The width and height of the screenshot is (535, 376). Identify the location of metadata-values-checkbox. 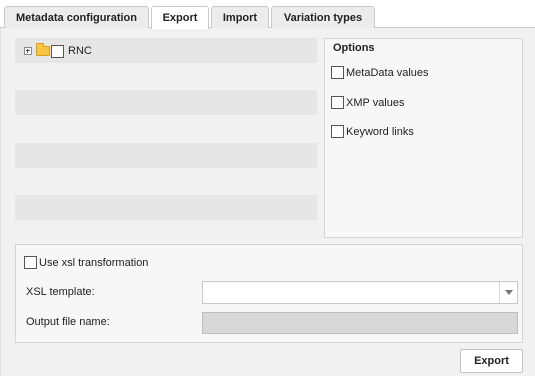
(337, 72).